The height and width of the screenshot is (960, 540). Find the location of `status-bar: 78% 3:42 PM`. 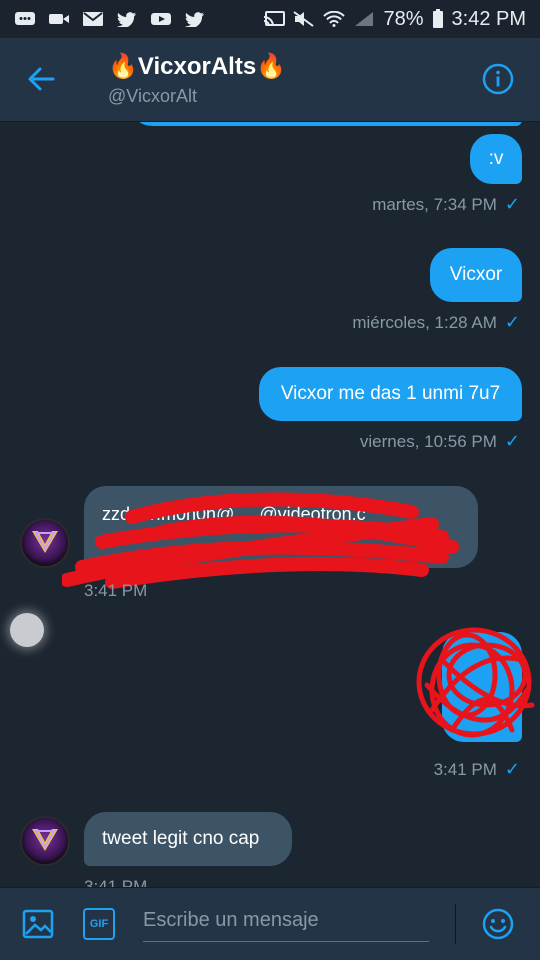

status-bar: 78% 3:42 PM is located at coordinates (270, 19).